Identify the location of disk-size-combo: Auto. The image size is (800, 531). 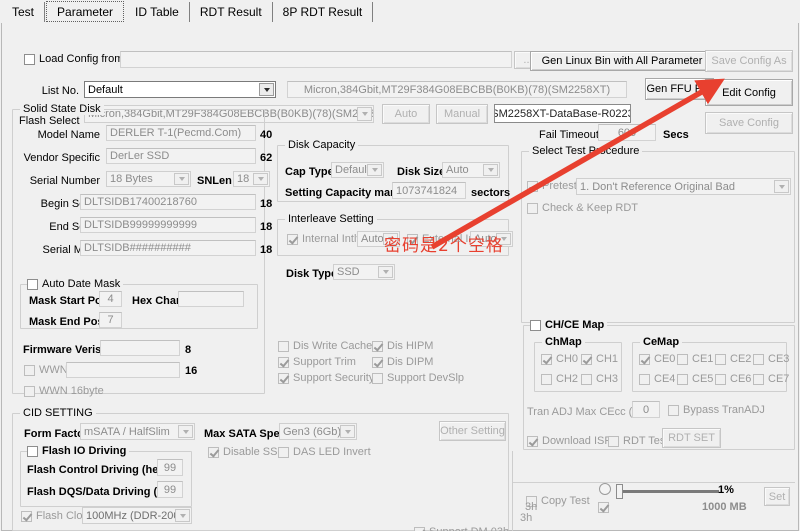
(471, 170).